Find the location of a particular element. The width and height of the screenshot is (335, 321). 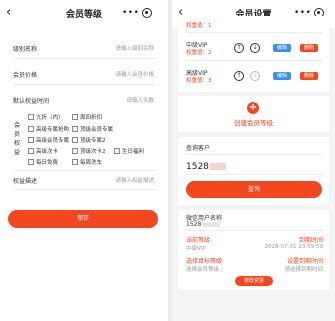

query-button: 查询 is located at coordinates (254, 189).